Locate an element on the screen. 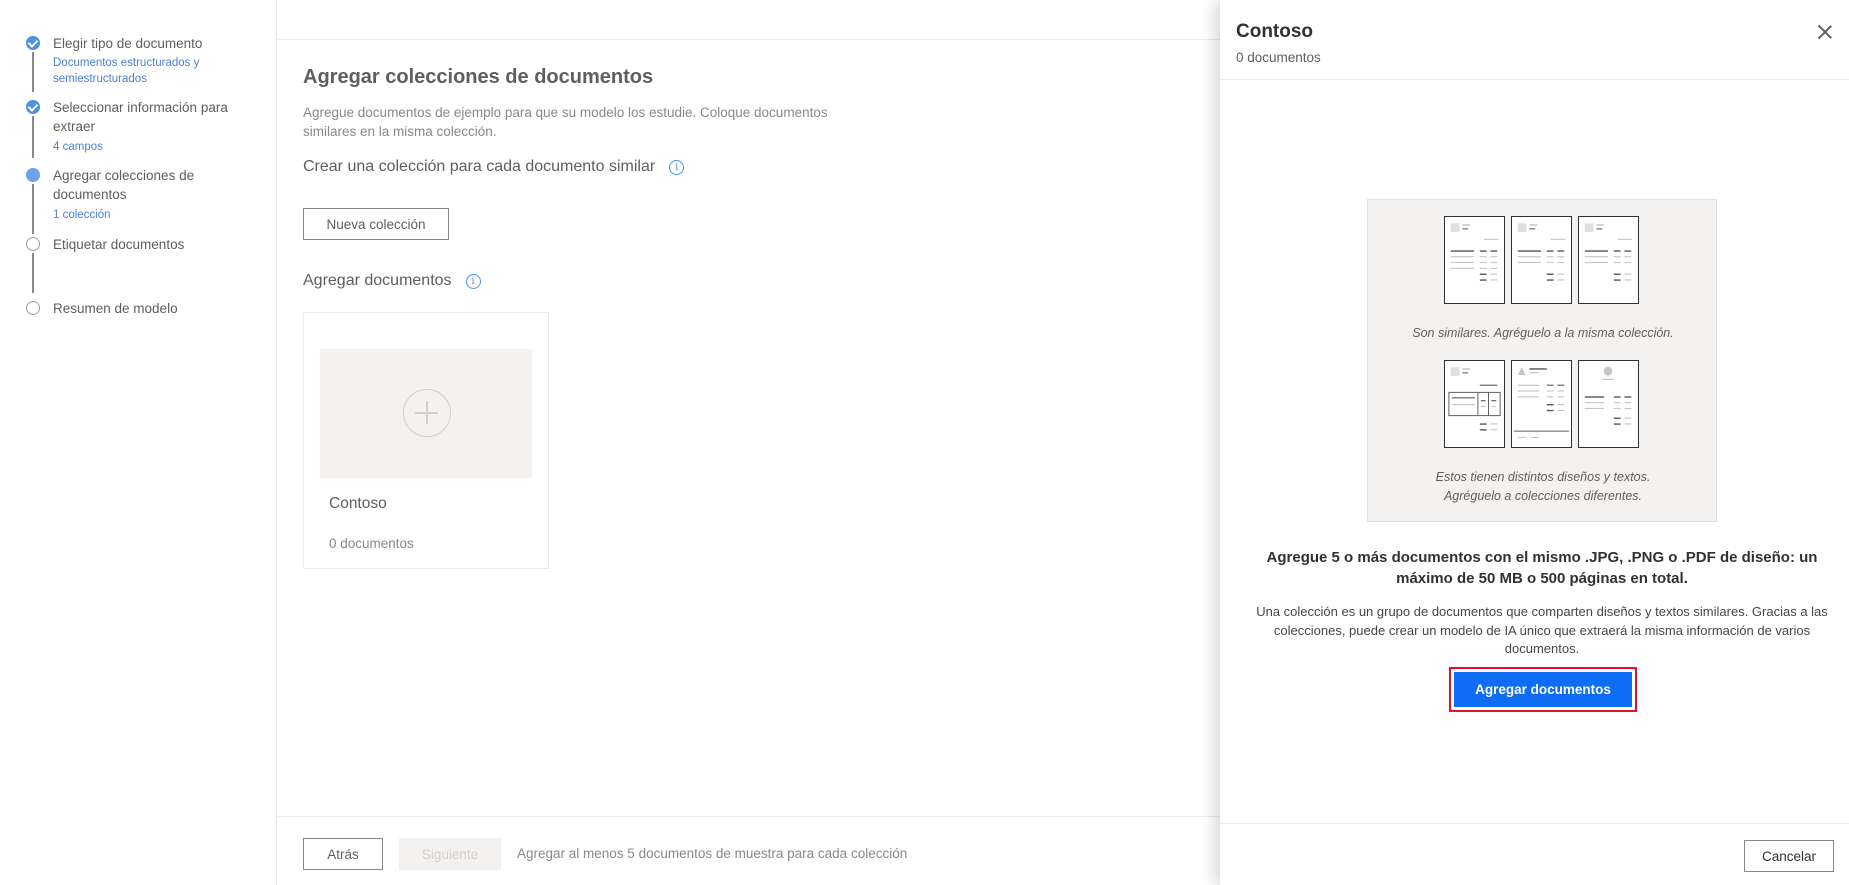 The width and height of the screenshot is (1849, 885). back-button: Atrás is located at coordinates (343, 854).